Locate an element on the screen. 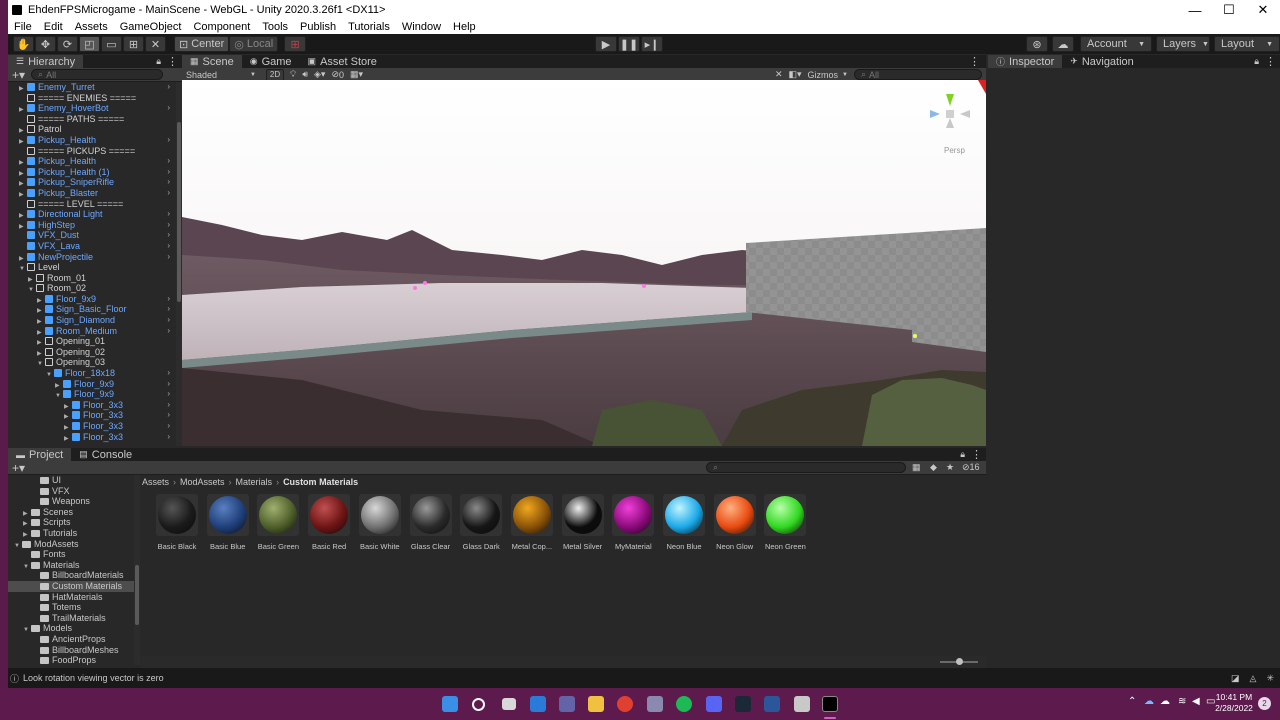  maximize-button: ☐ is located at coordinates (1229, 10).